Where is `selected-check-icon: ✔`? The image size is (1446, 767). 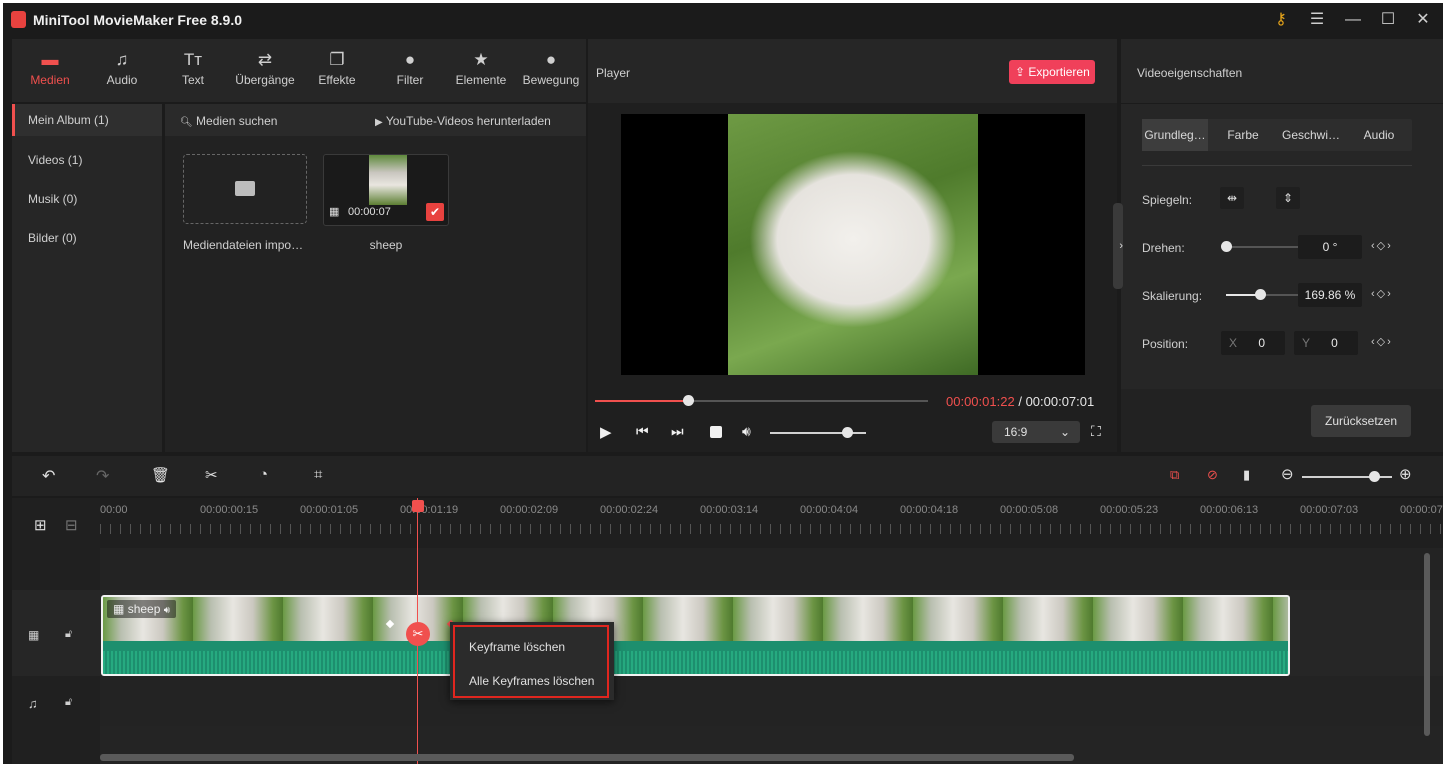
selected-check-icon: ✔ is located at coordinates (435, 212).